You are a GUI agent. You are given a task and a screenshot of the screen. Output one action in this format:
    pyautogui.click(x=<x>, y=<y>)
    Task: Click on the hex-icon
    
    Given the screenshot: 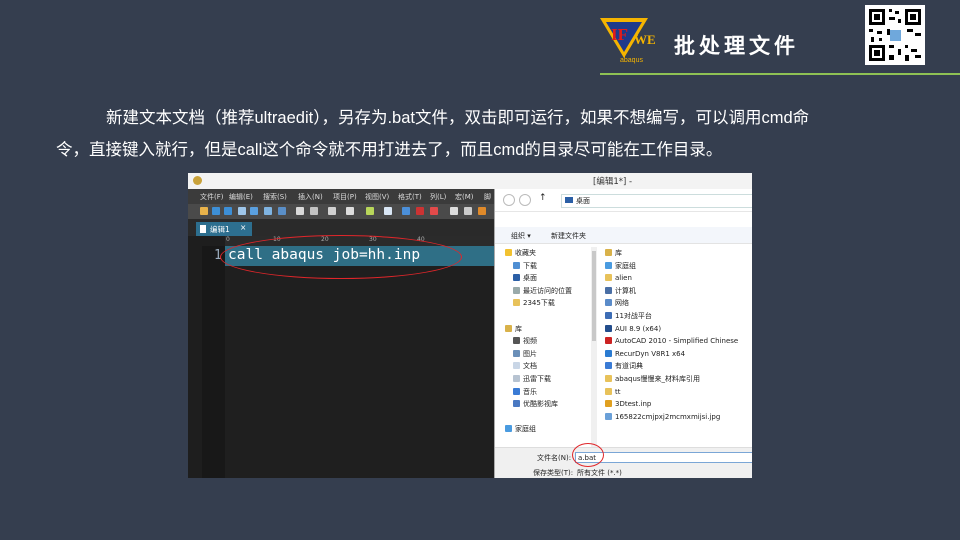 What is the action you would take?
    pyautogui.click(x=388, y=211)
    